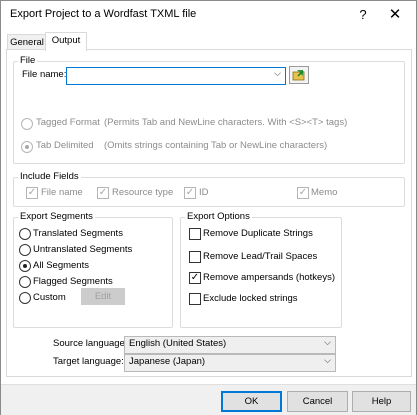 This screenshot has height=415, width=417. I want to click on translated-segments-radio, so click(25, 234).